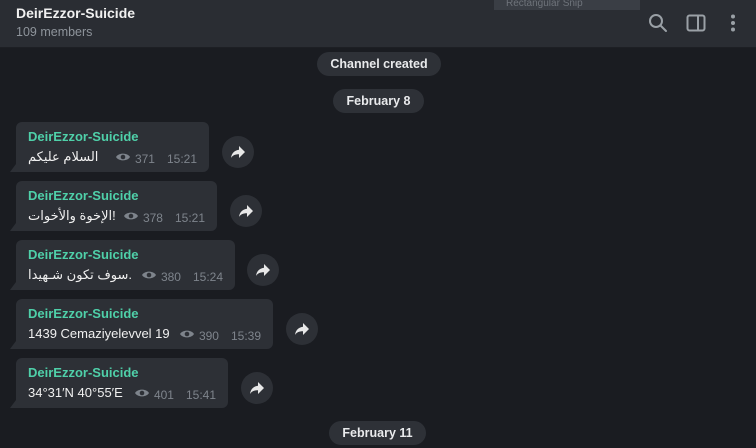  What do you see at coordinates (72, 215) in the screenshot?
I see `message-text: الإخوة والأخوات!` at bounding box center [72, 215].